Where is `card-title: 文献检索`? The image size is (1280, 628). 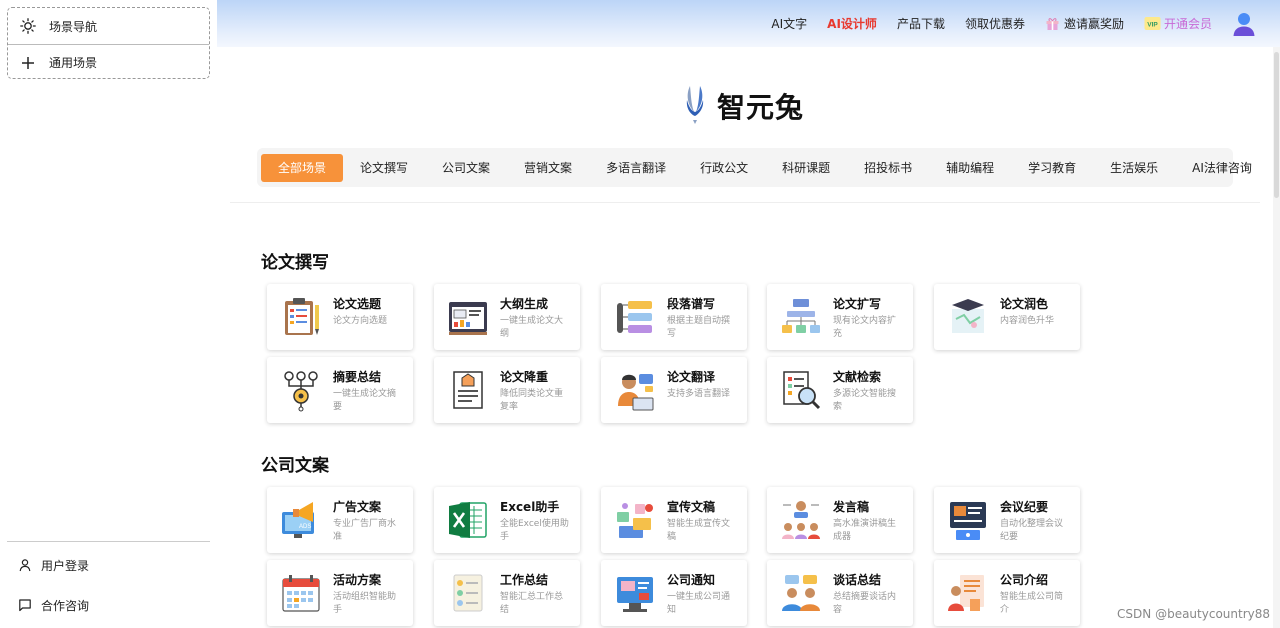
card-title: 文献检索 is located at coordinates (857, 377).